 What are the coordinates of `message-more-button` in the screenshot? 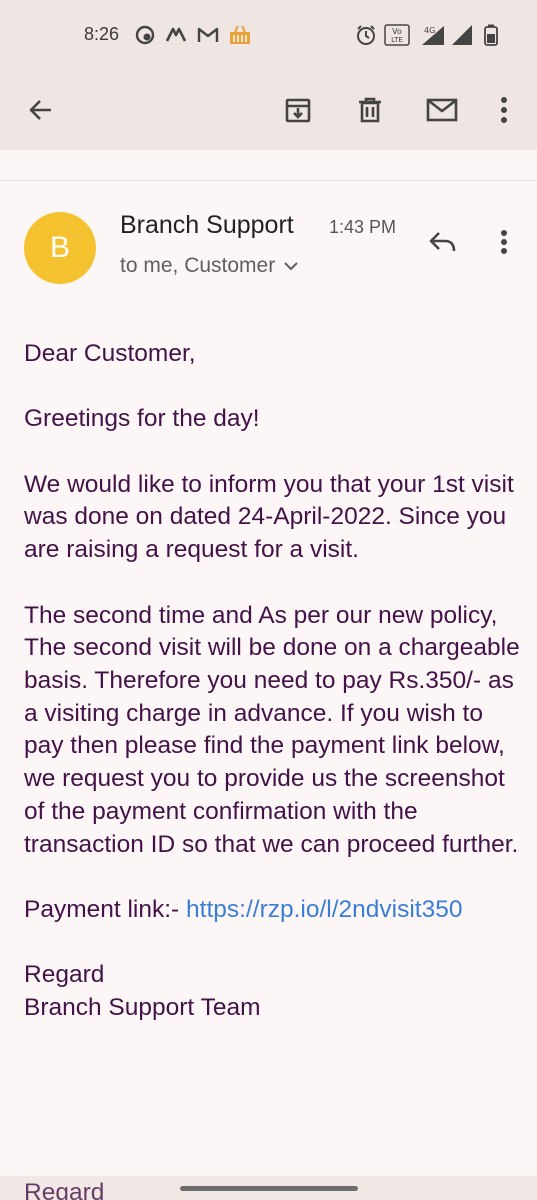 It's located at (504, 242).